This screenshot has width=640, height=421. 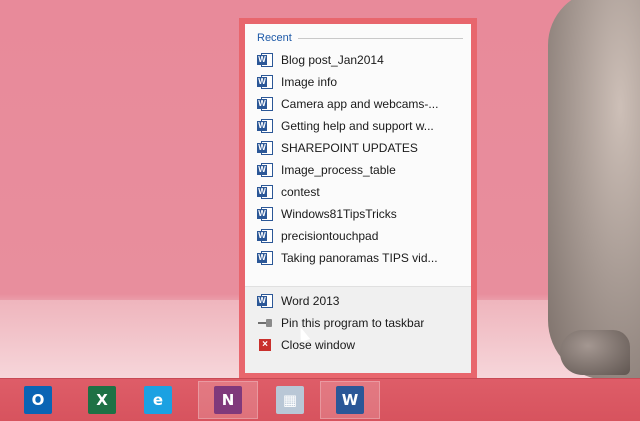 I want to click on excel-icon: X, so click(x=102, y=400).